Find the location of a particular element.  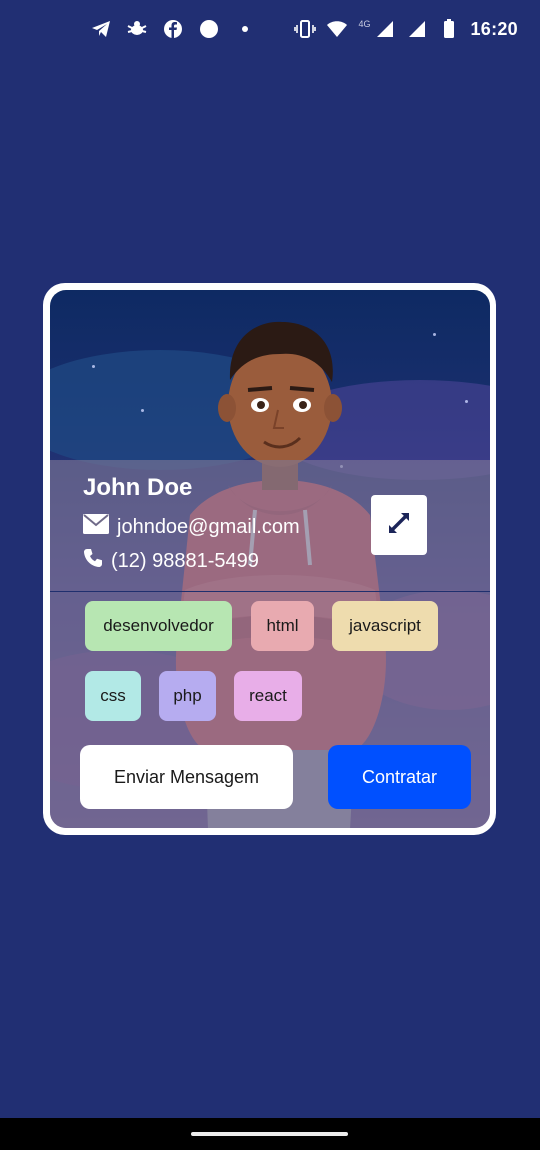

tag-label: javascript is located at coordinates (385, 625).